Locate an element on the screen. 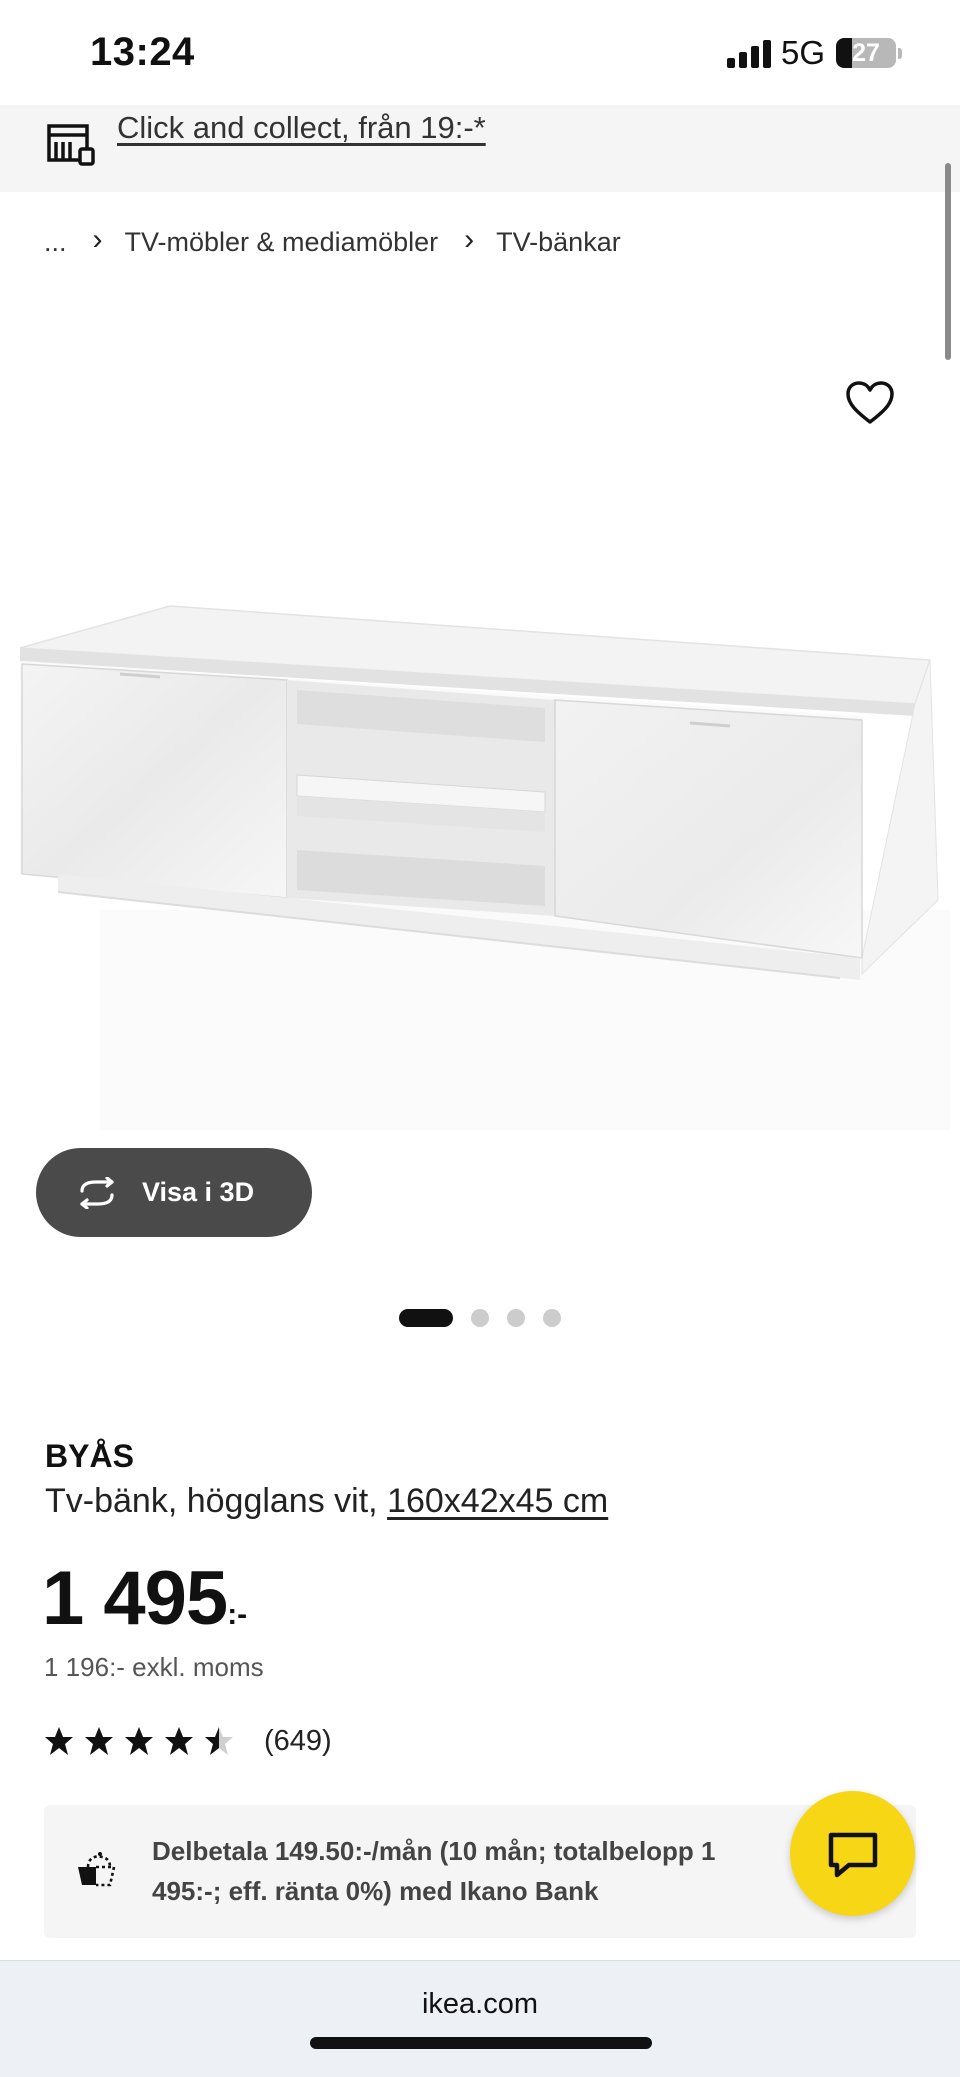 This screenshot has height=2077, width=960. view-3d-label: Visa i 3D is located at coordinates (198, 1192).